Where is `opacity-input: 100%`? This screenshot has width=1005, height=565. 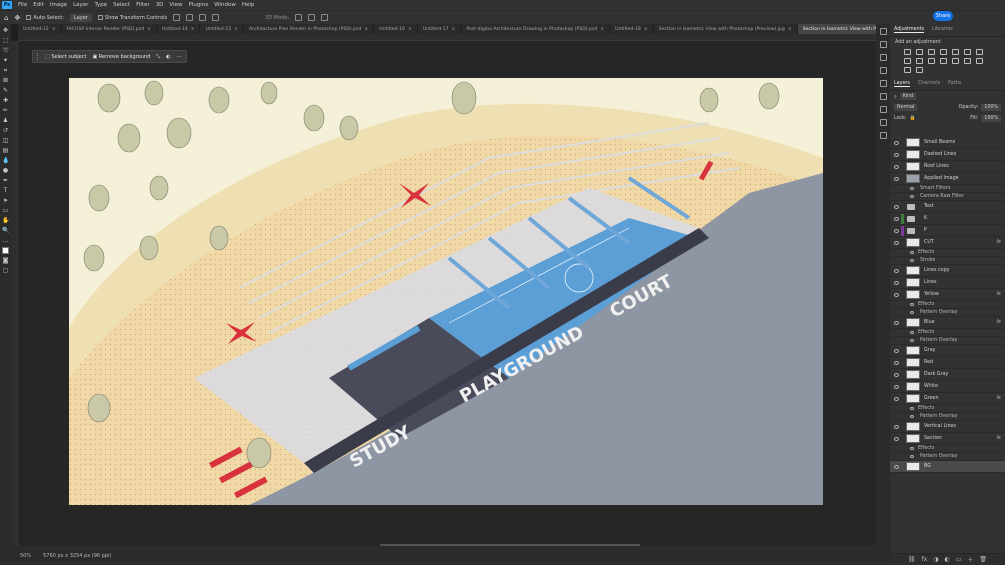 opacity-input: 100% is located at coordinates (991, 107).